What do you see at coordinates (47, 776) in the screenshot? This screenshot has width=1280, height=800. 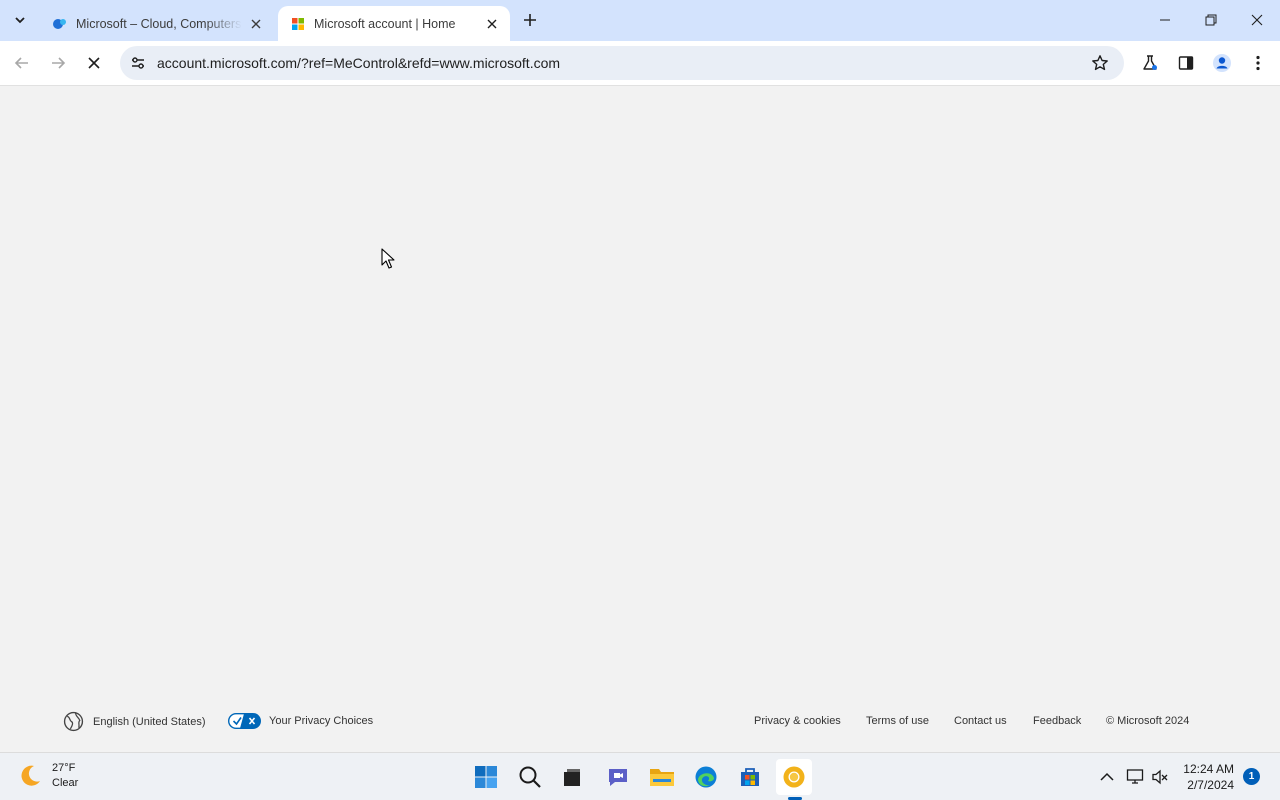 I see `weather-widget: 27°F Clear` at bounding box center [47, 776].